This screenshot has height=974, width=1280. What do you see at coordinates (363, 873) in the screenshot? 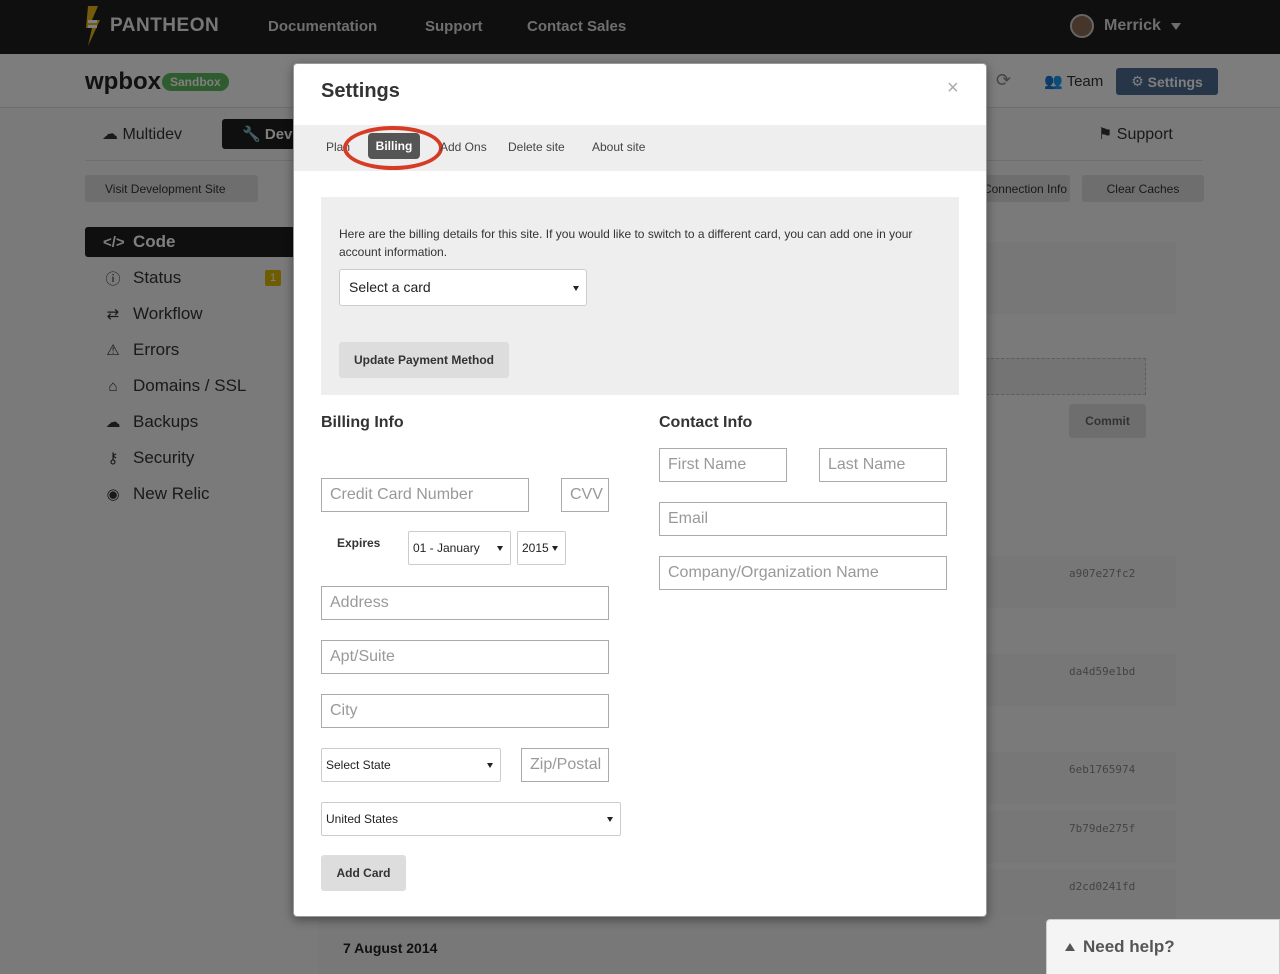
I see `add-card-button: Add Card` at bounding box center [363, 873].